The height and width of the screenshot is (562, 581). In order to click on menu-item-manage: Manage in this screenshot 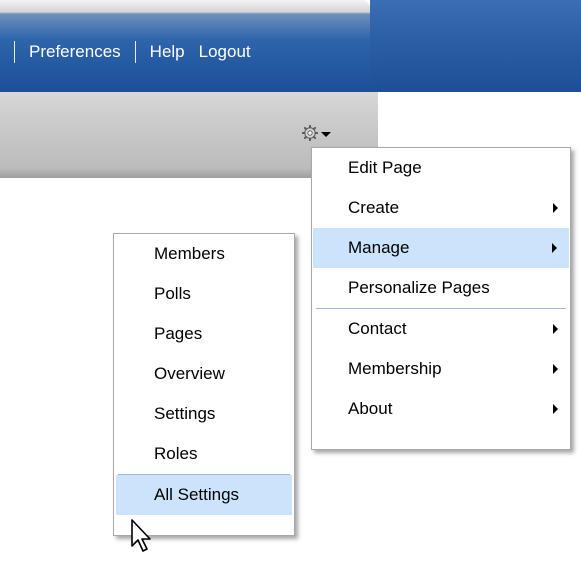, I will do `click(441, 248)`.